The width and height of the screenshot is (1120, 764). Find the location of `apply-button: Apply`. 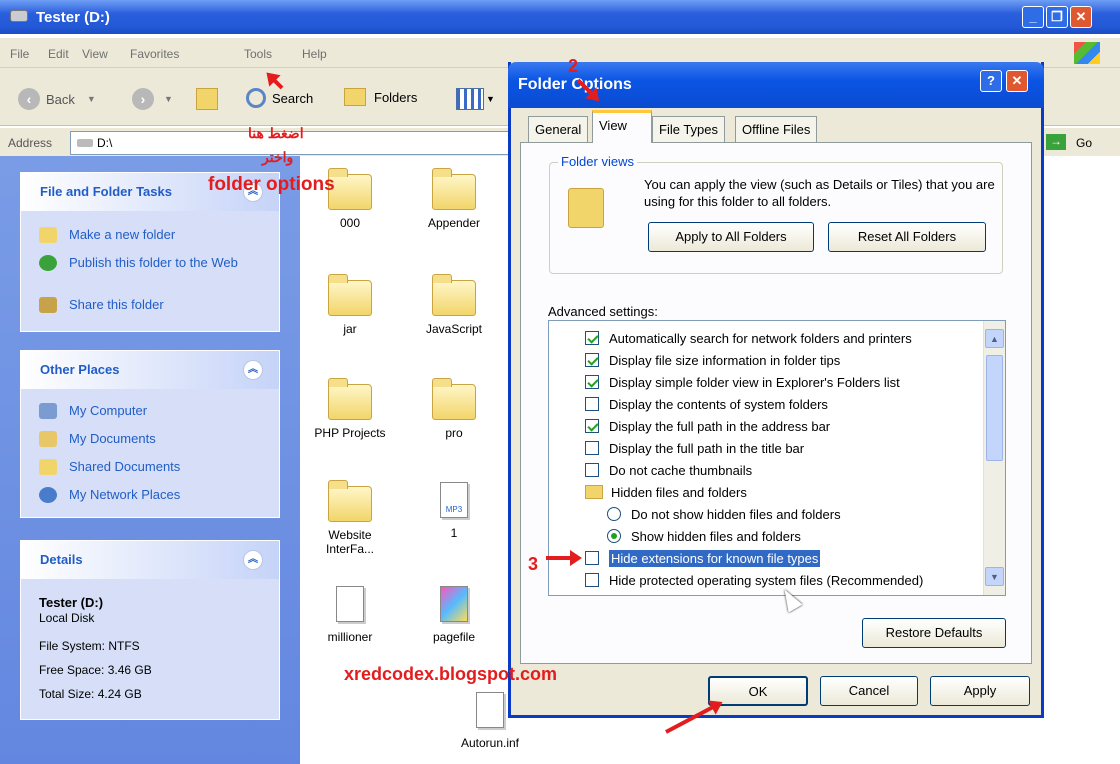

apply-button: Apply is located at coordinates (980, 691).